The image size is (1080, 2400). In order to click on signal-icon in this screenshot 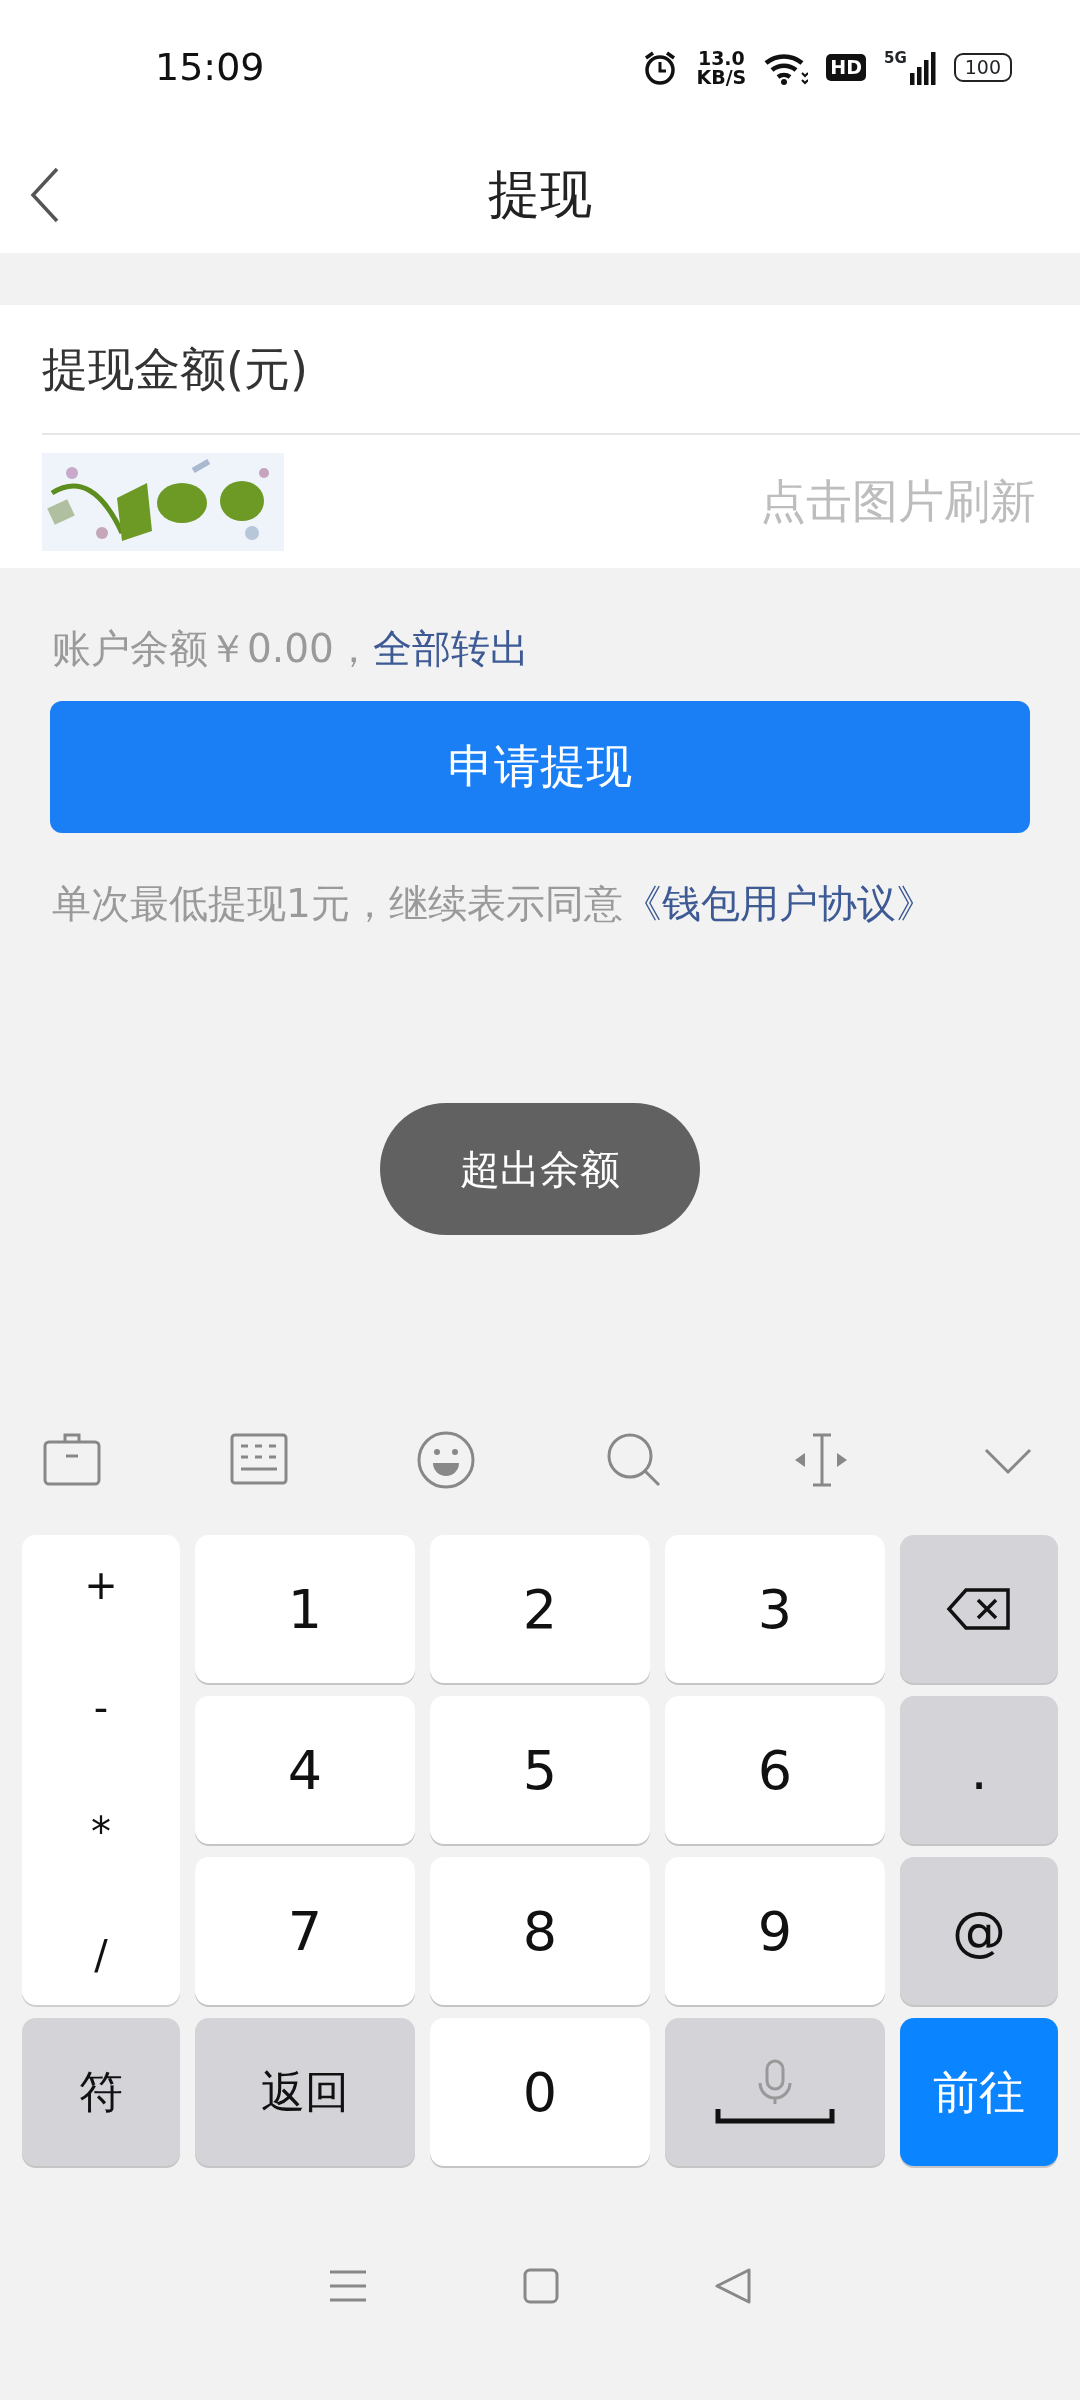, I will do `click(922, 67)`.